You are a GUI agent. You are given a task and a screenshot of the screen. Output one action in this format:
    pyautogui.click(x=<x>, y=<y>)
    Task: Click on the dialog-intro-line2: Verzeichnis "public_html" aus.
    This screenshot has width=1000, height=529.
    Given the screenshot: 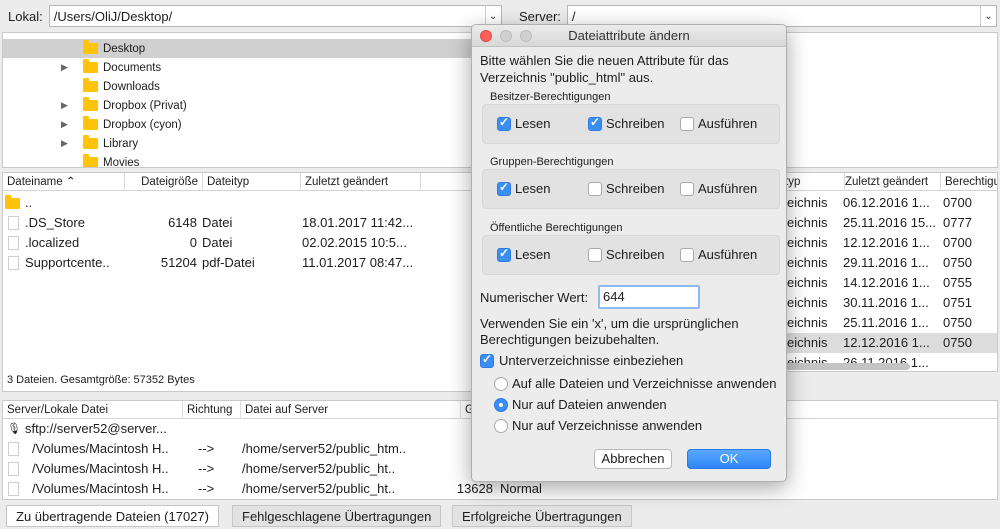 What is the action you would take?
    pyautogui.click(x=567, y=77)
    